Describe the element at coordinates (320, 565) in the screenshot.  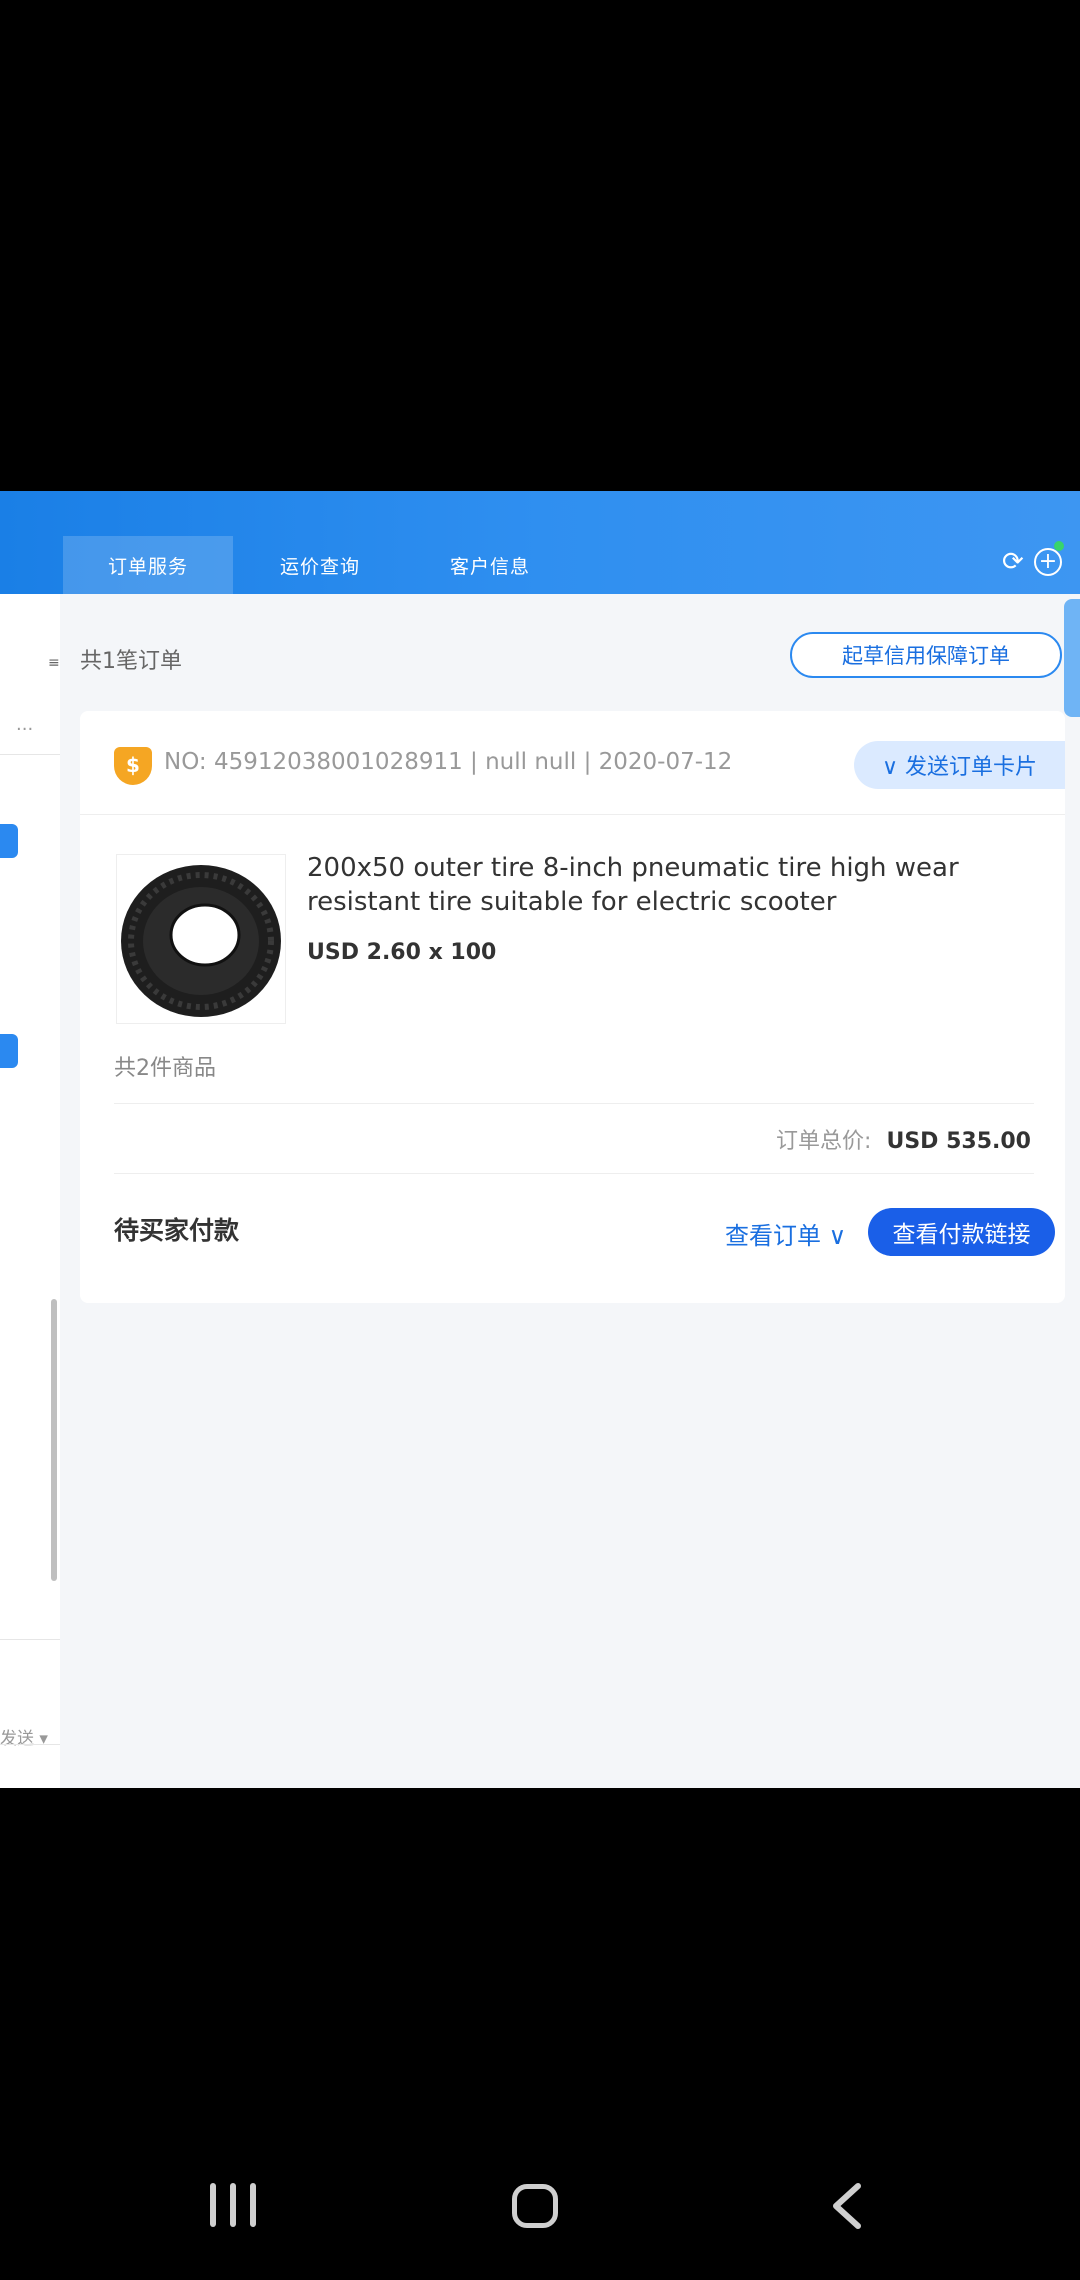
I see `tab-freight-query: 运价查询` at that location.